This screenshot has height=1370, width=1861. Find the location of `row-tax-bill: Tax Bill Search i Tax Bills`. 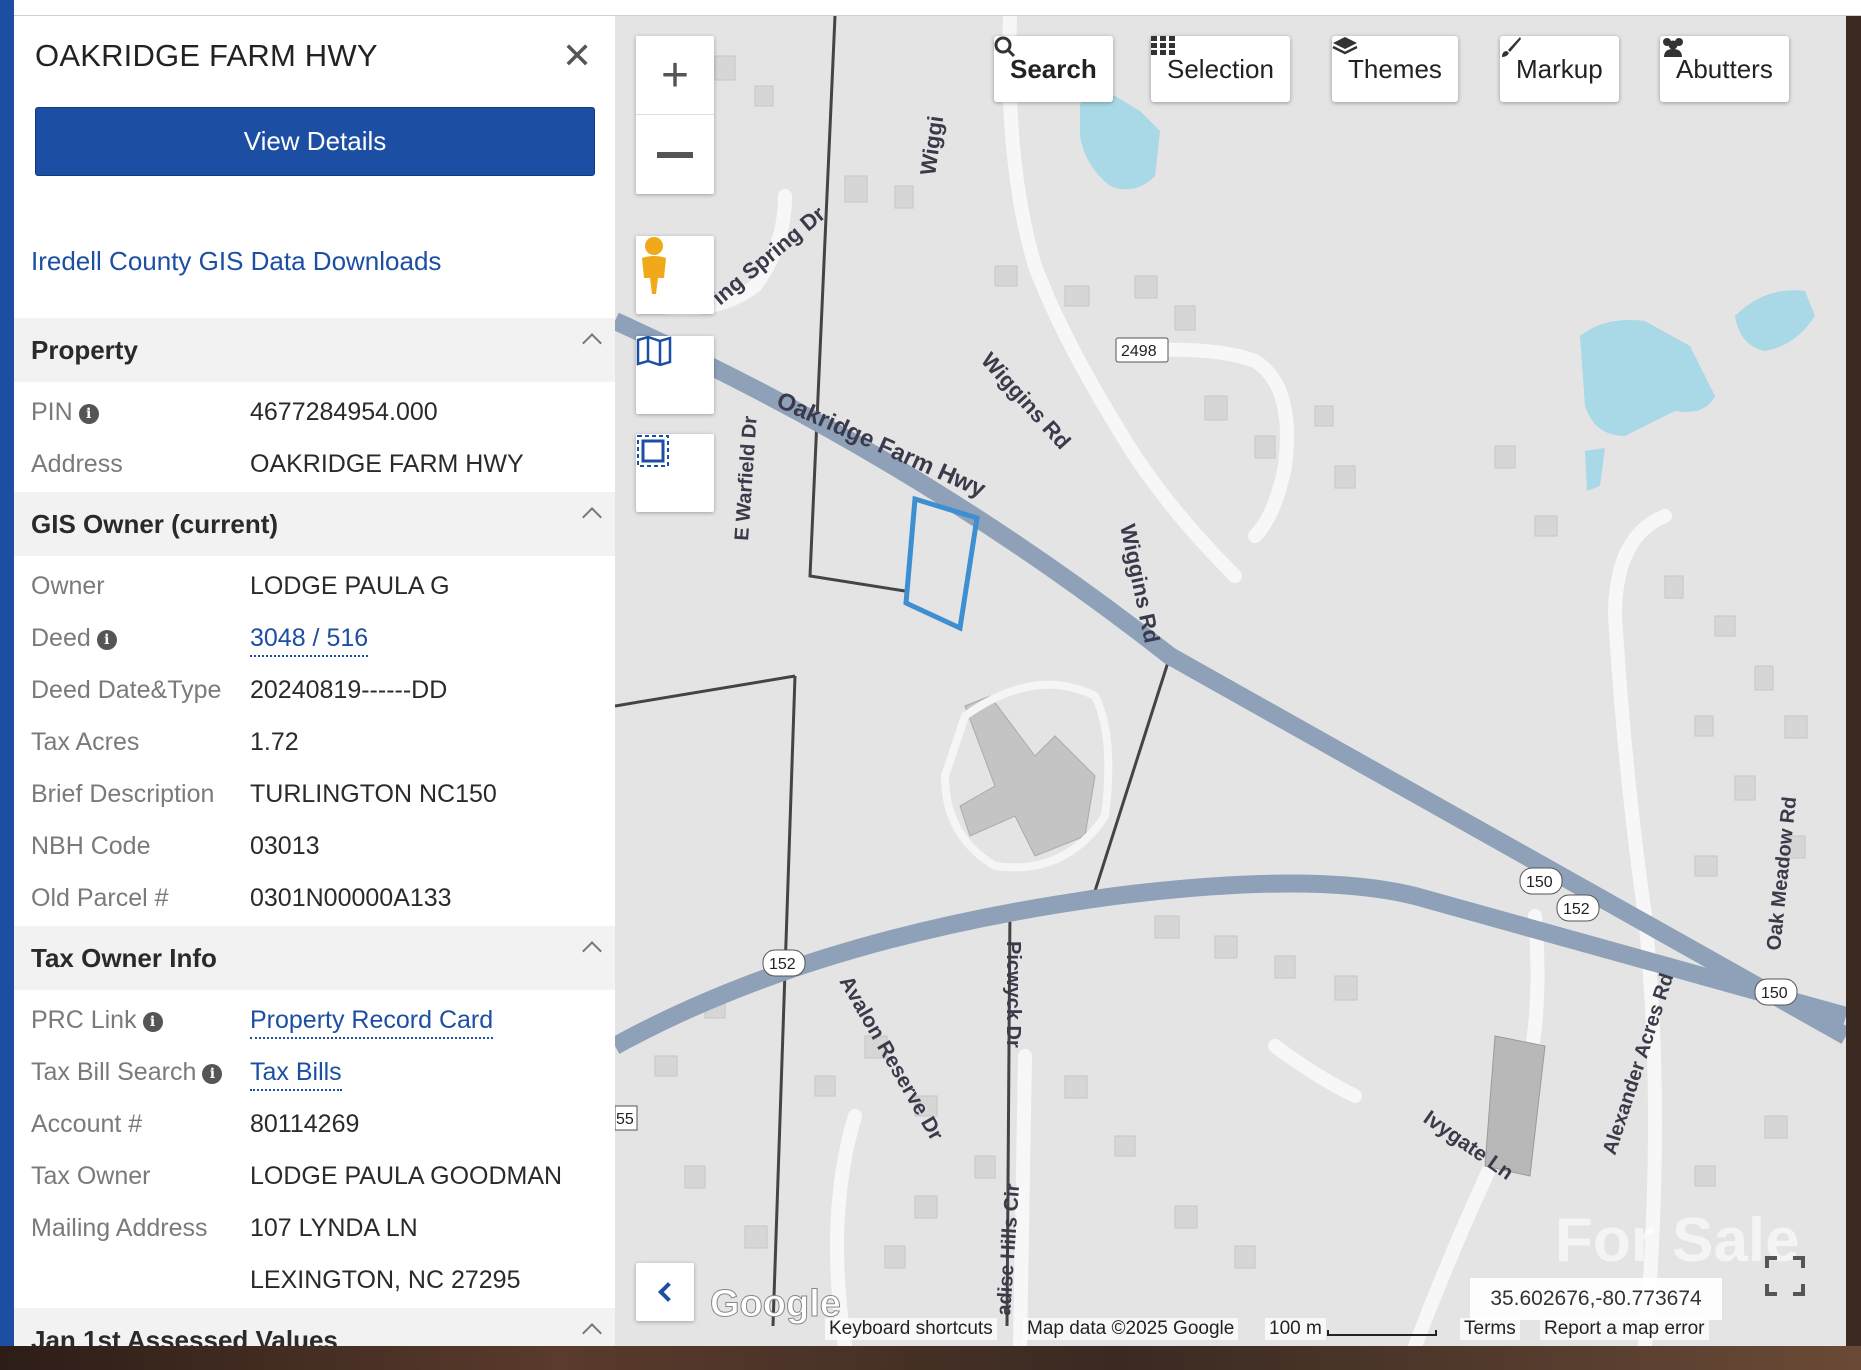

row-tax-bill: Tax Bill Search i Tax Bills is located at coordinates (314, 1072).